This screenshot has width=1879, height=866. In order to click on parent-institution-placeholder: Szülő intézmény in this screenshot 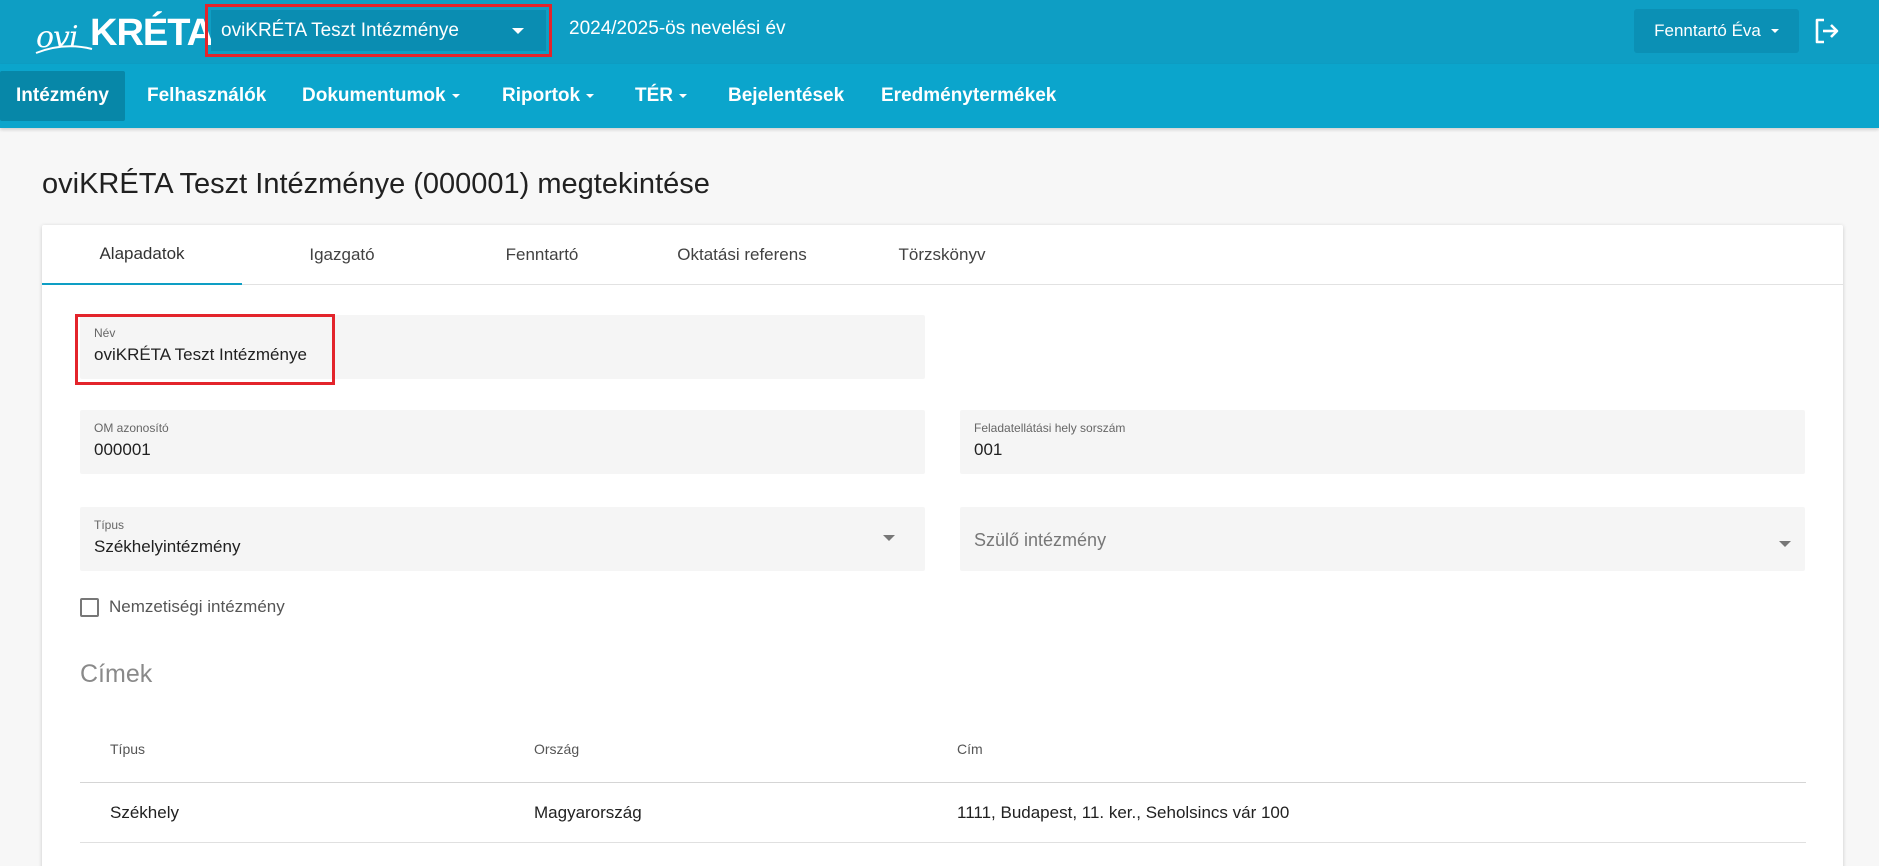, I will do `click(1040, 540)`.